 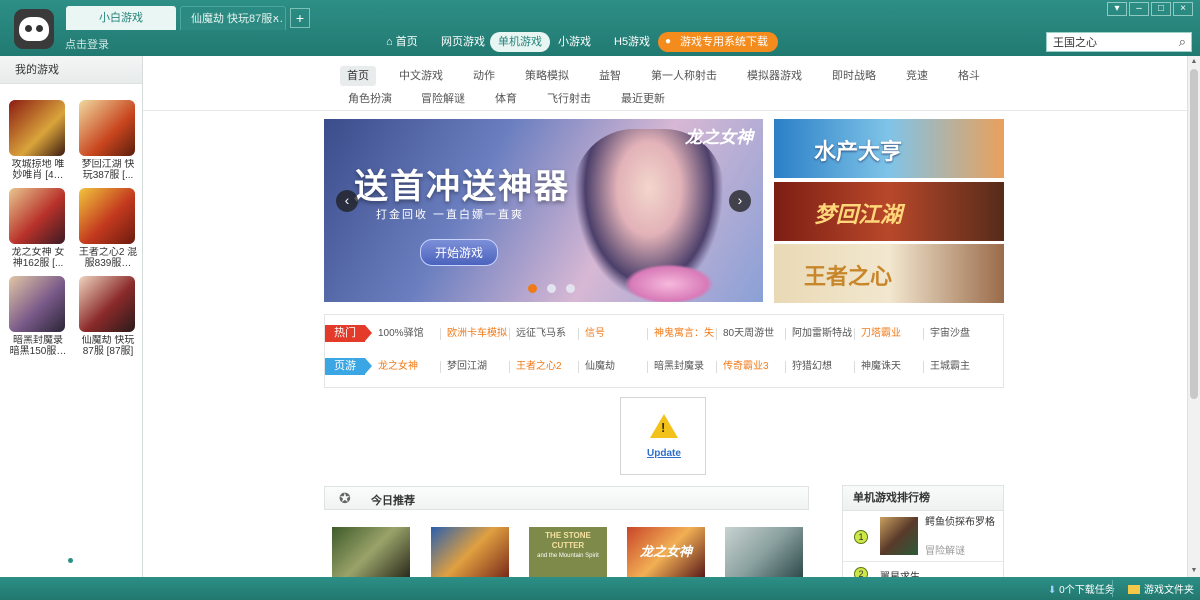 I want to click on app-logo, so click(x=34, y=29).